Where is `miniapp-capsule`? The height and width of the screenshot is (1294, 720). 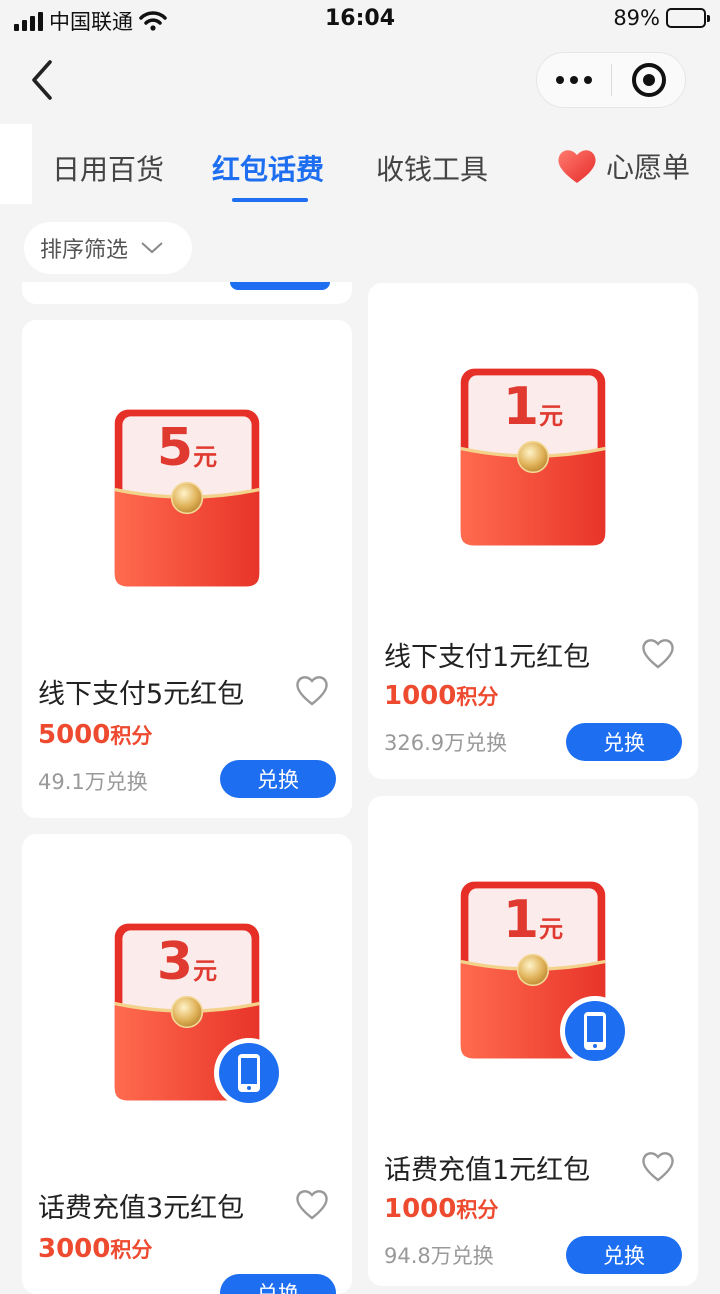
miniapp-capsule is located at coordinates (611, 80).